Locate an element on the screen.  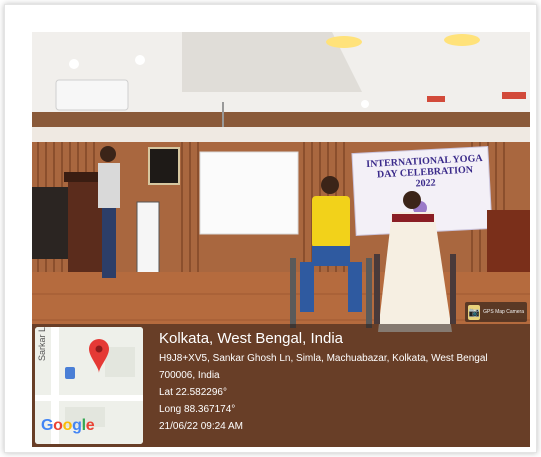
timestamp: 21/06/22 09:24 AM is located at coordinates (201, 426).